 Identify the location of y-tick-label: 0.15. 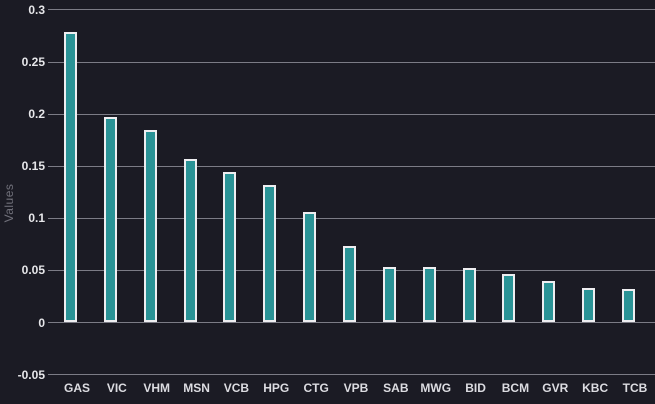
(33, 166).